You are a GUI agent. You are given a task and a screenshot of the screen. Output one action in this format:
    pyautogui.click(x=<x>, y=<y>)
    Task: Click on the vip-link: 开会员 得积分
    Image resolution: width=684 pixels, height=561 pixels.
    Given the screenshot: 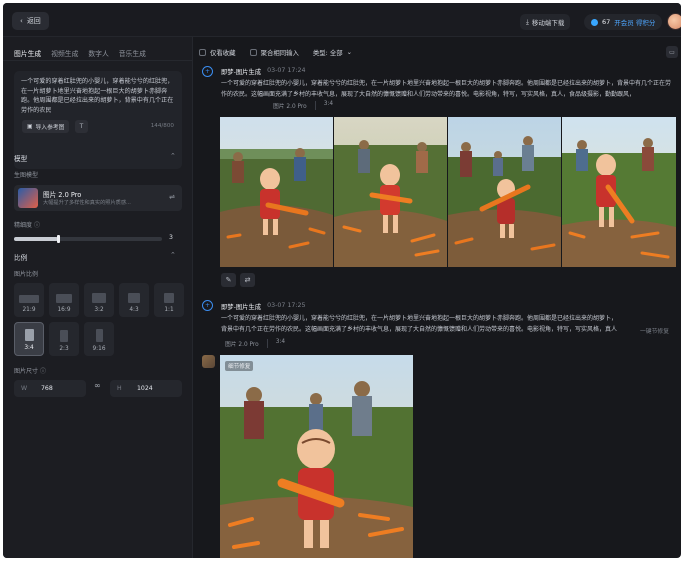 What is the action you would take?
    pyautogui.click(x=634, y=22)
    